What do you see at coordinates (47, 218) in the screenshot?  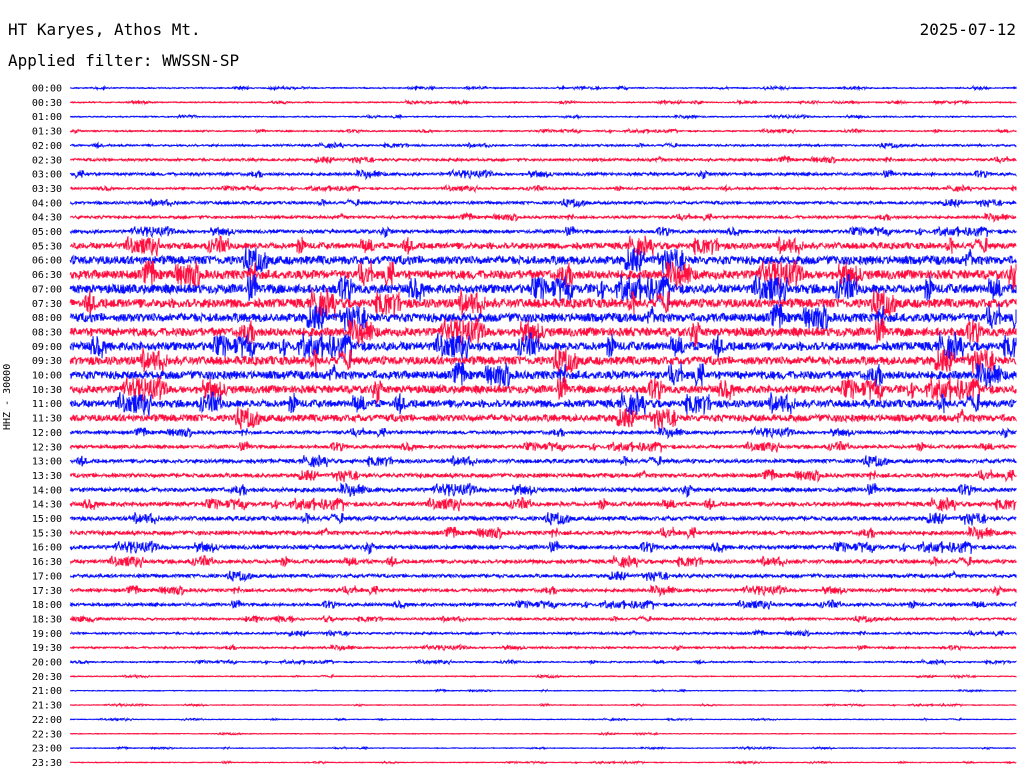 I see `time-tick-label: 04:30` at bounding box center [47, 218].